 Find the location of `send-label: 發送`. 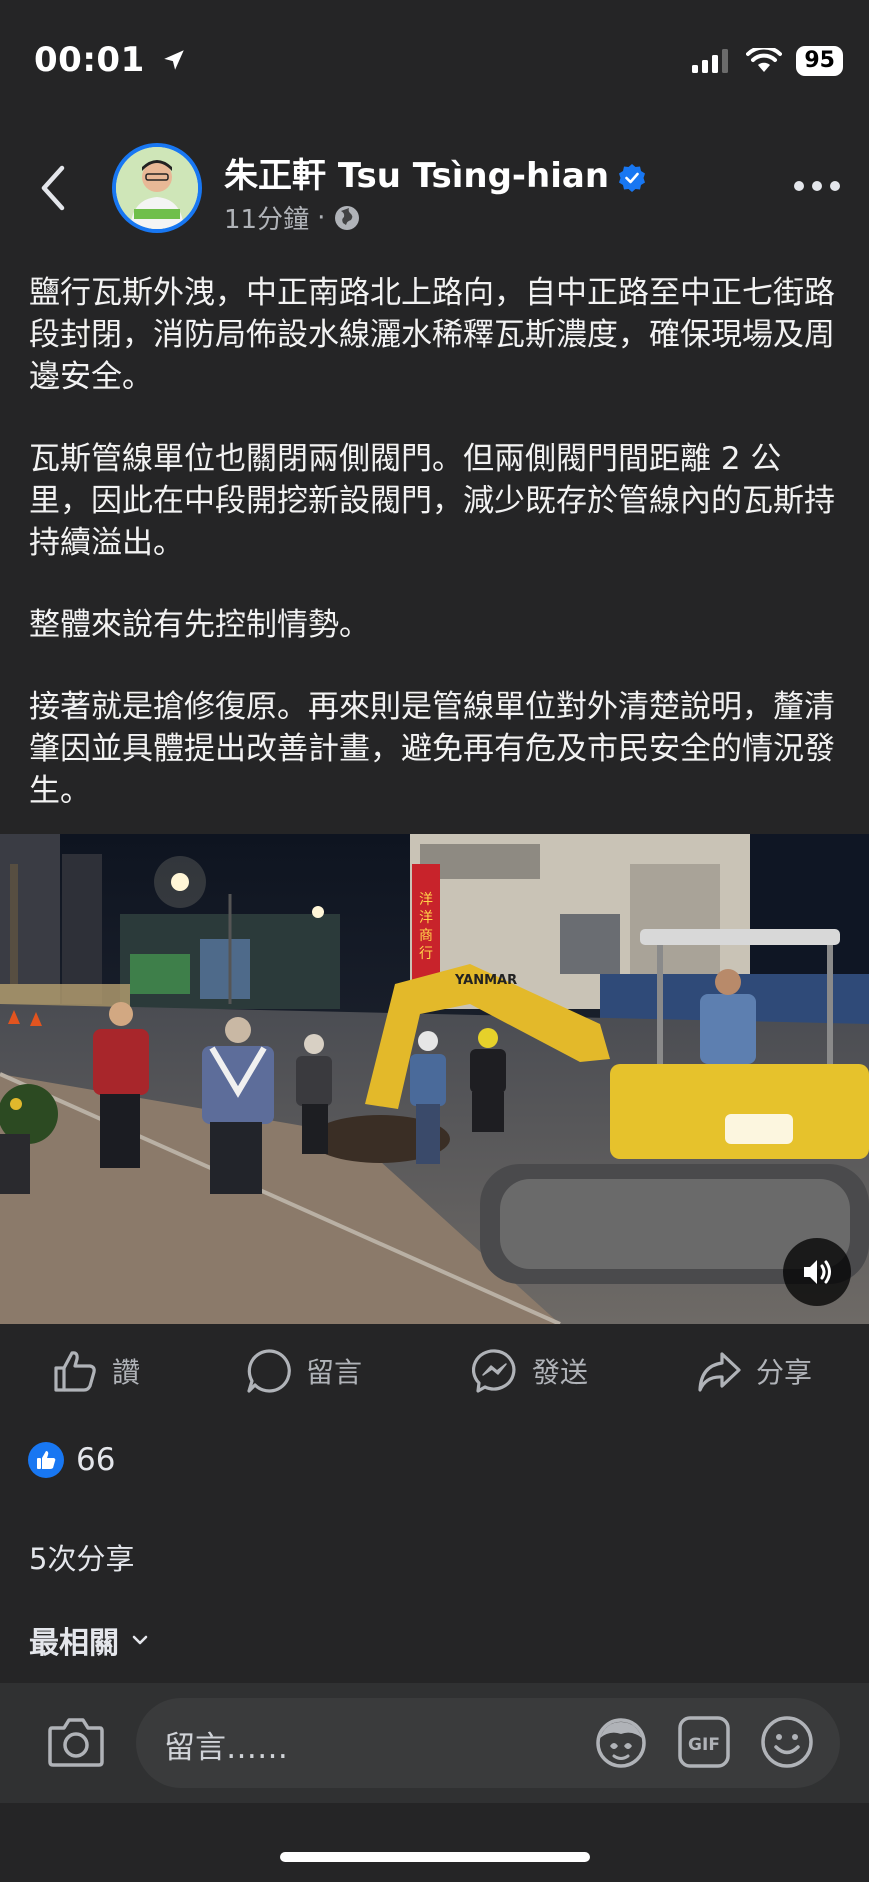

send-label: 發送 is located at coordinates (560, 1372).